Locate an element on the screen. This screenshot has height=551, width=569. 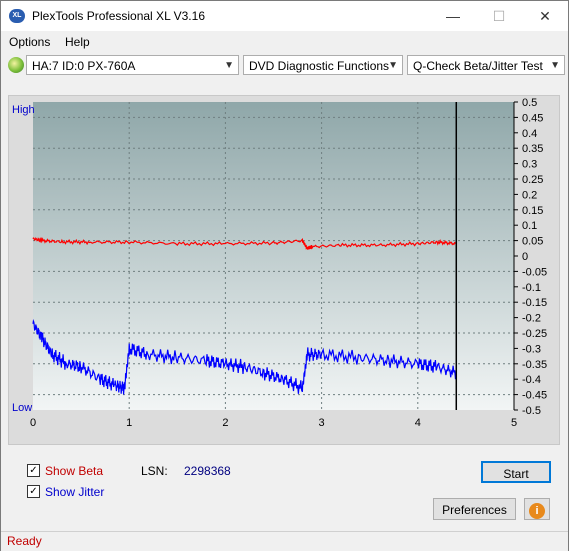
info-button: i is located at coordinates (537, 509).